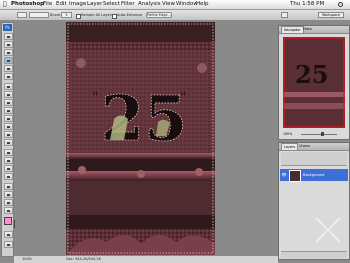 Image resolution: width=350 pixels, height=263 pixels. What do you see at coordinates (314, 15) in the screenshot?
I see `workspace-area: Workspace` at bounding box center [314, 15].